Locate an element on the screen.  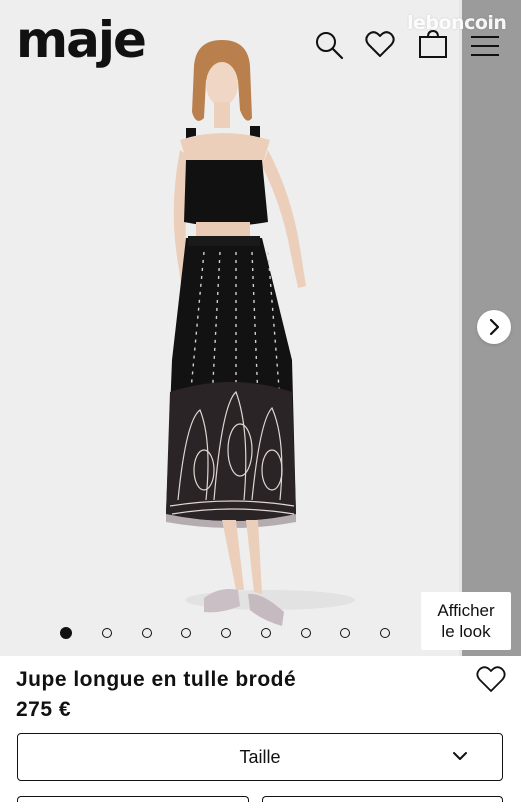
gallery-pagination is located at coordinates (225, 633).